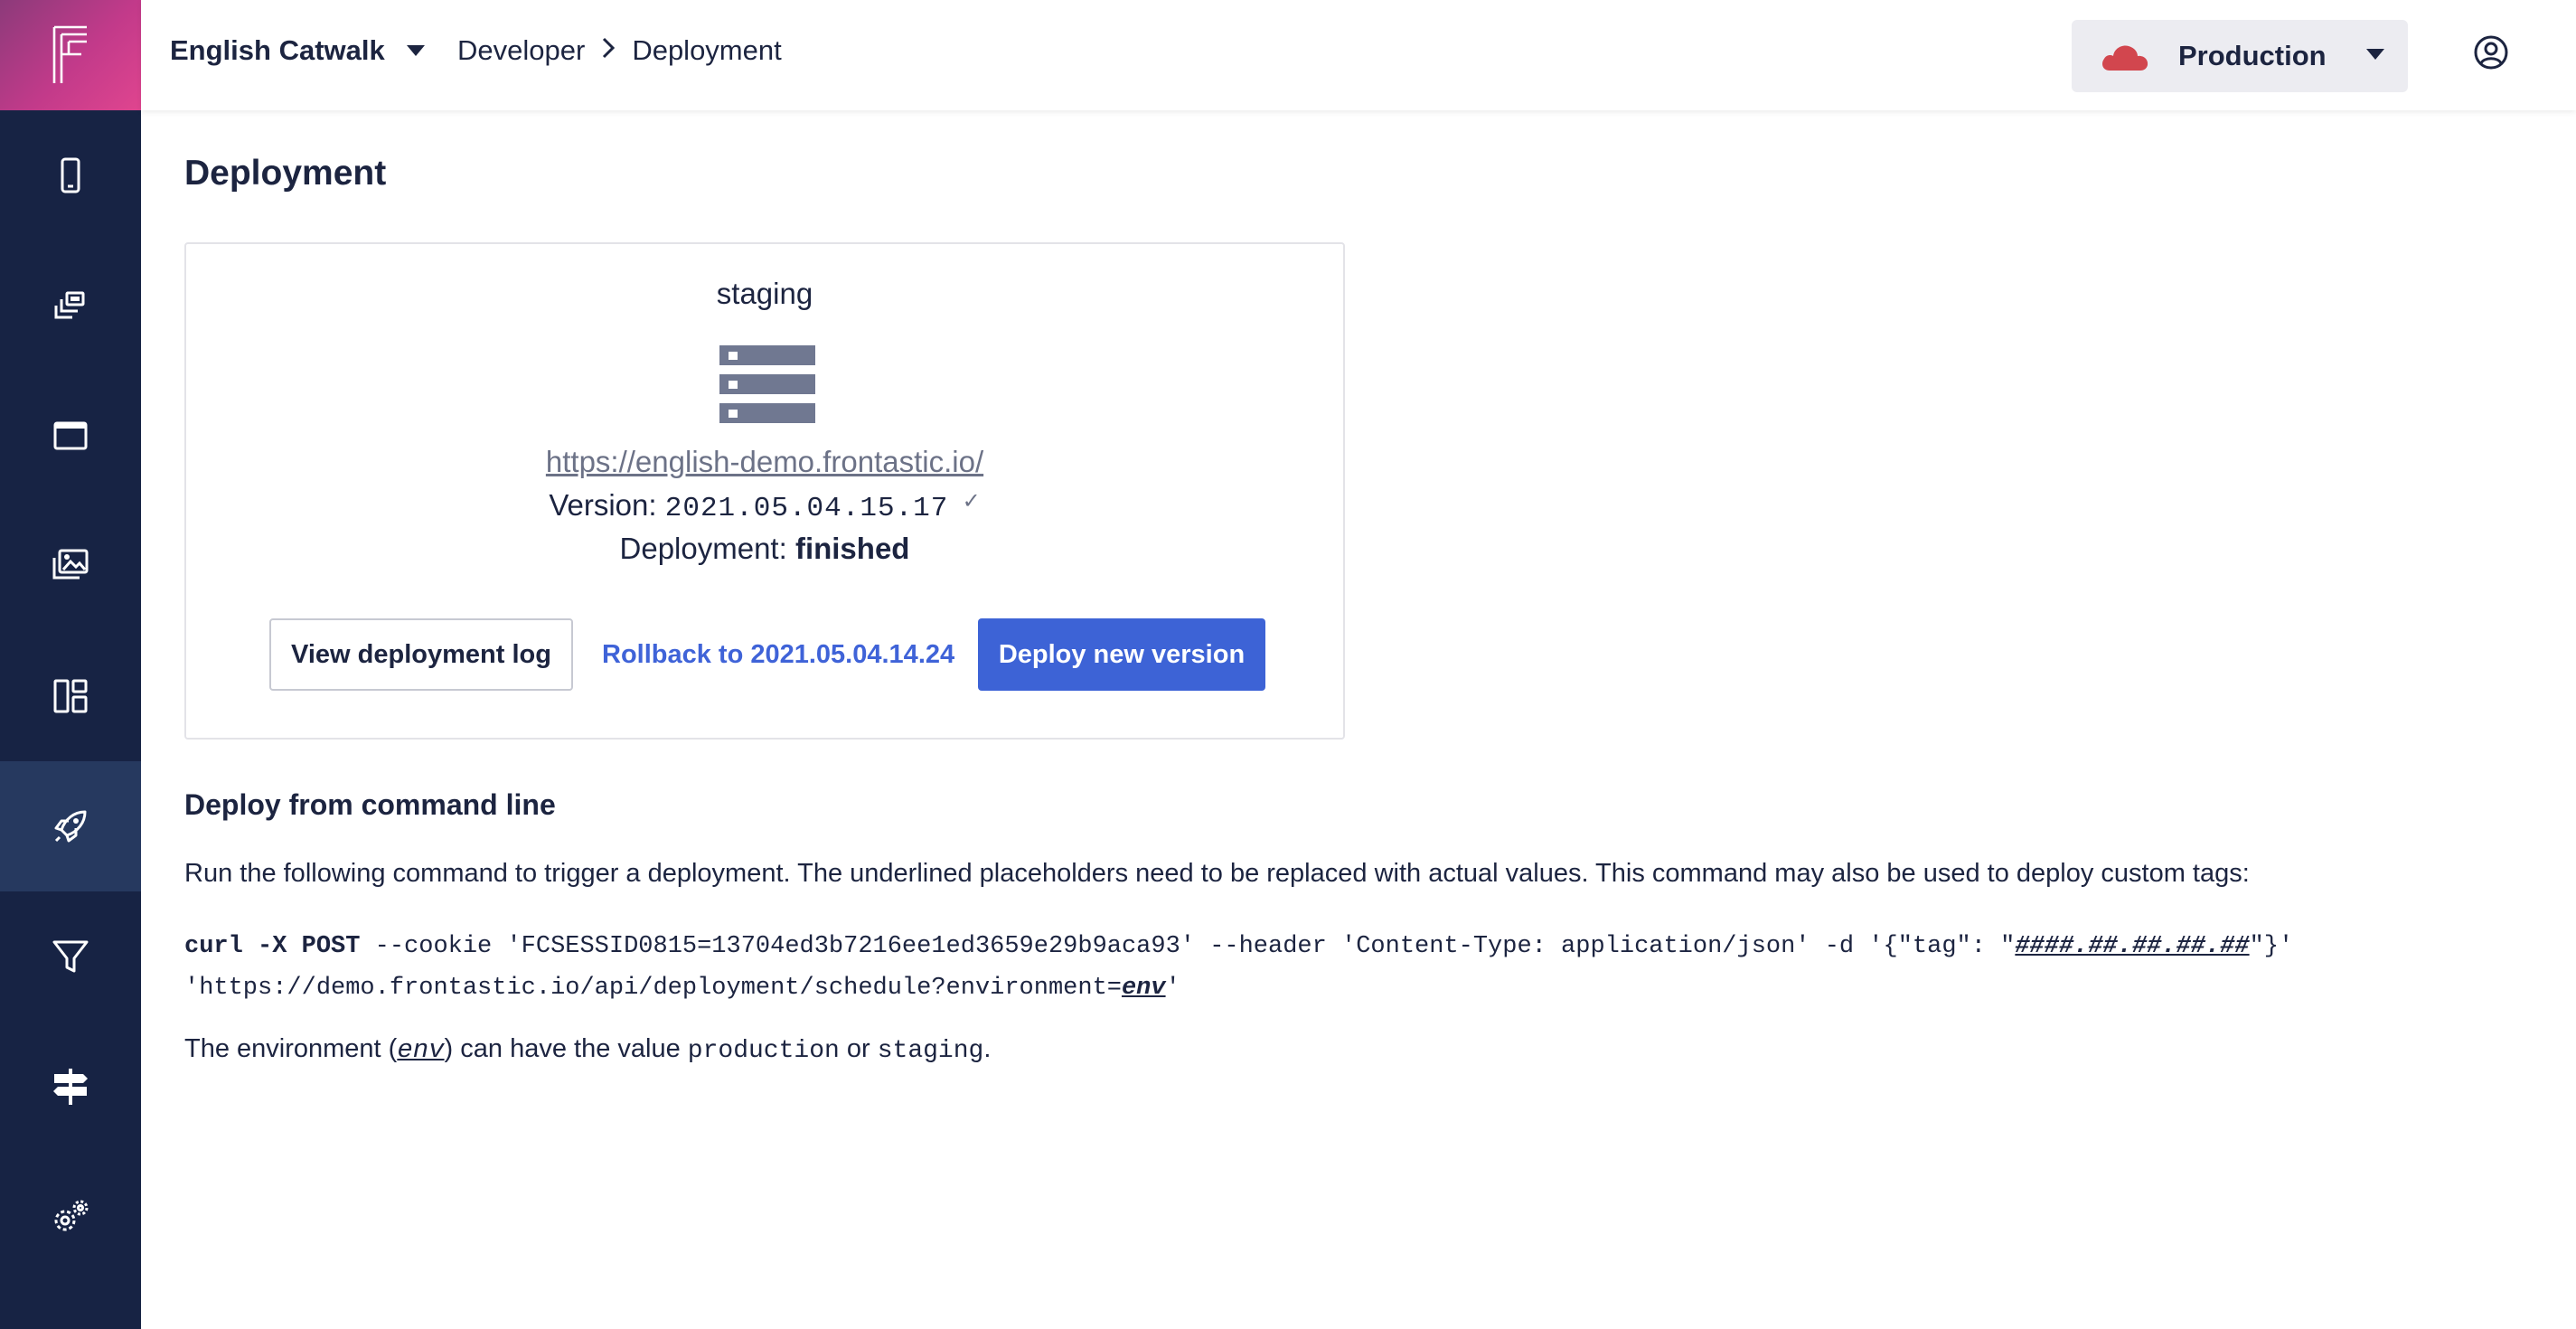 The height and width of the screenshot is (1329, 2576). I want to click on note-or: or, so click(859, 1048).